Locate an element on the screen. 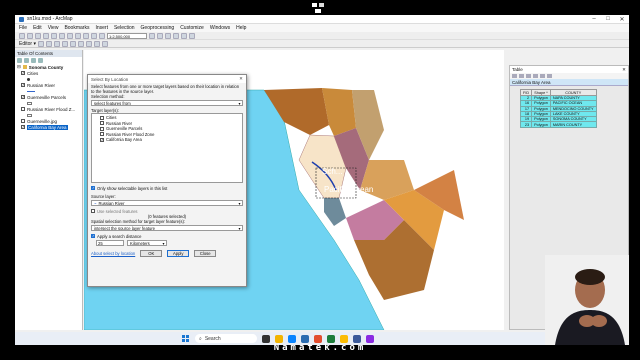 The image size is (640, 360). select-features-icon is located at coordinates (80, 43).